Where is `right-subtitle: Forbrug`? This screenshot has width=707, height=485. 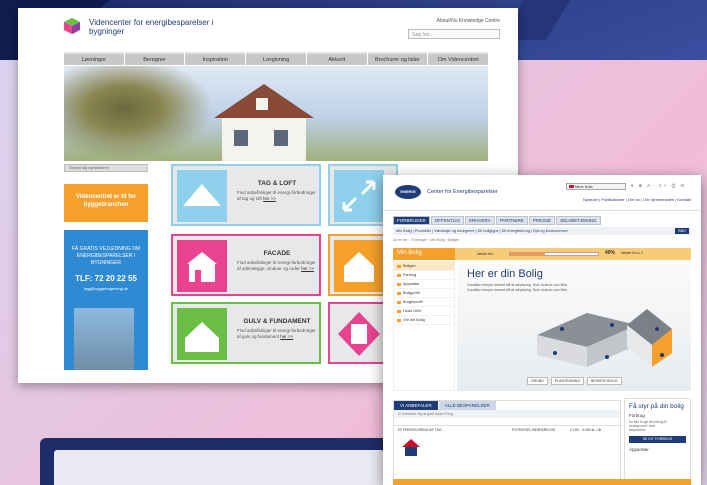 right-subtitle: Forbrug is located at coordinates (637, 415).